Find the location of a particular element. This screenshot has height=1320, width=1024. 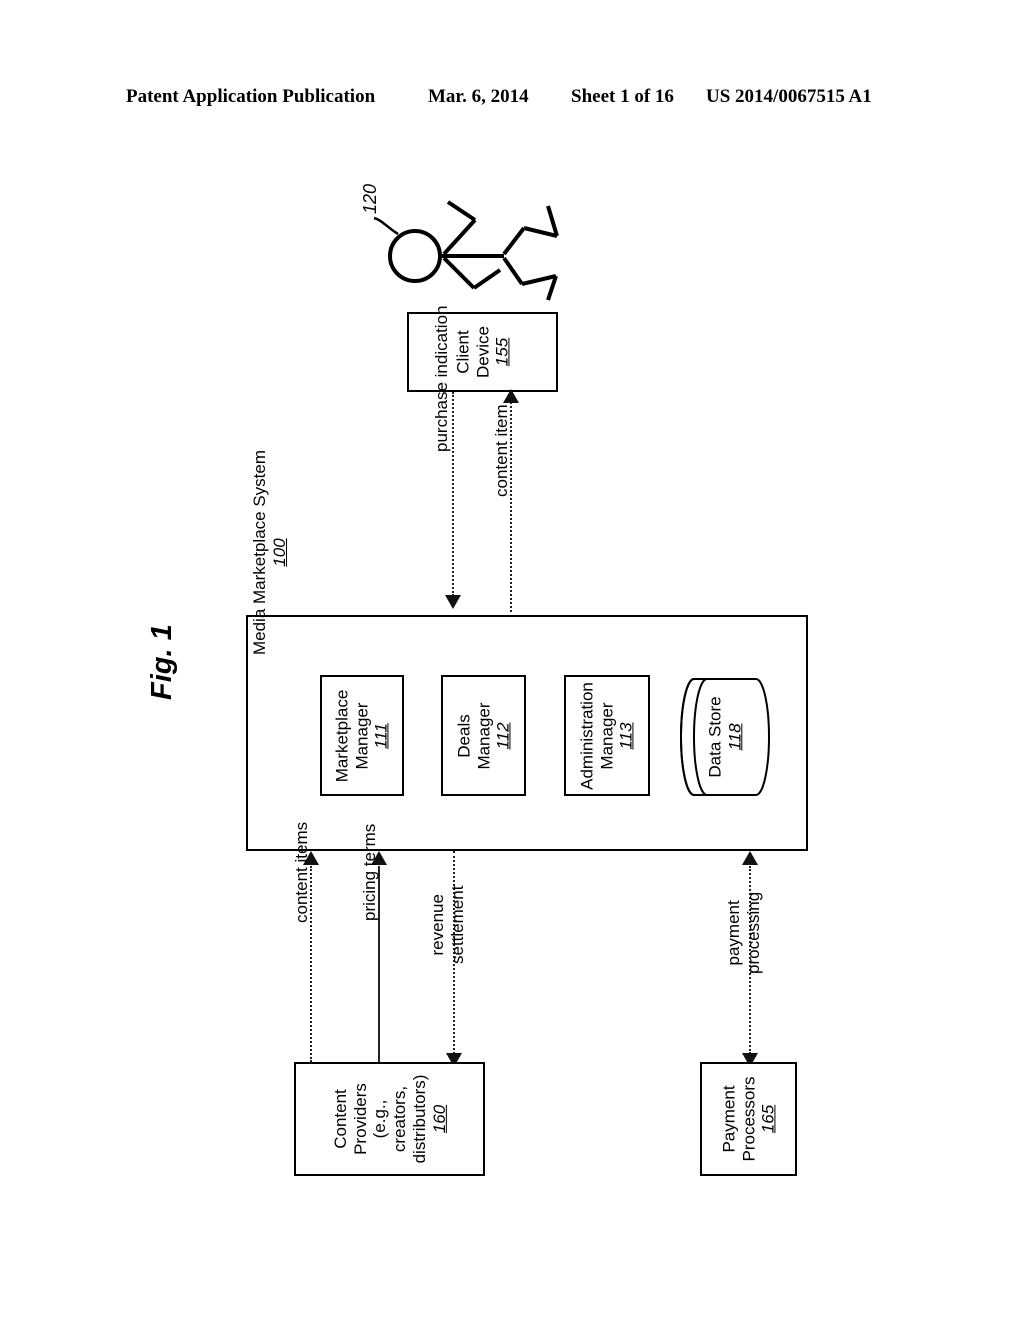

user-stick-figure-icon is located at coordinates (467, 237).